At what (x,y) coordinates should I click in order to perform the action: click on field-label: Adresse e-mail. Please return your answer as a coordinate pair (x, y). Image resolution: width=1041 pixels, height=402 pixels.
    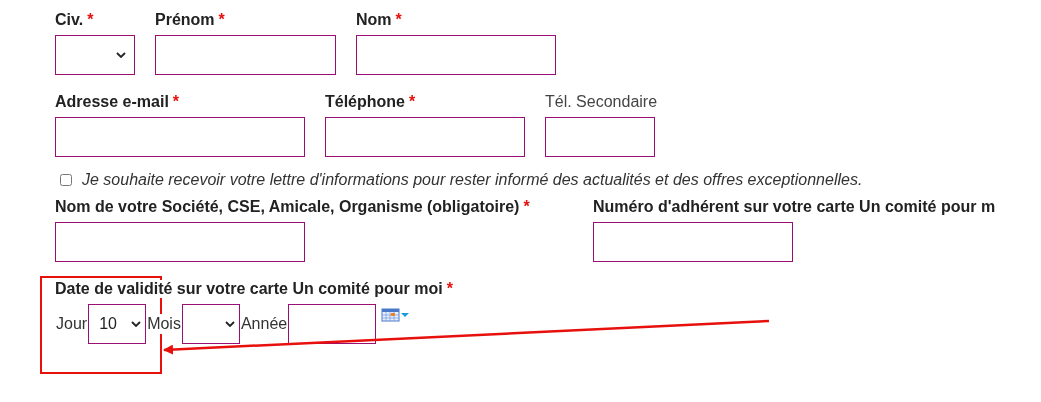
    Looking at the image, I should click on (112, 102).